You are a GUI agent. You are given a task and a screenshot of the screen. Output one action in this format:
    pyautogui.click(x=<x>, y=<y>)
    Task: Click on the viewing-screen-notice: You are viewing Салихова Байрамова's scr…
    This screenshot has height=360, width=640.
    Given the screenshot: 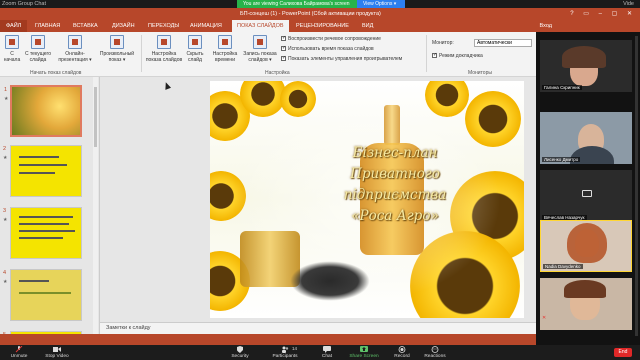 What is the action you would take?
    pyautogui.click(x=297, y=4)
    